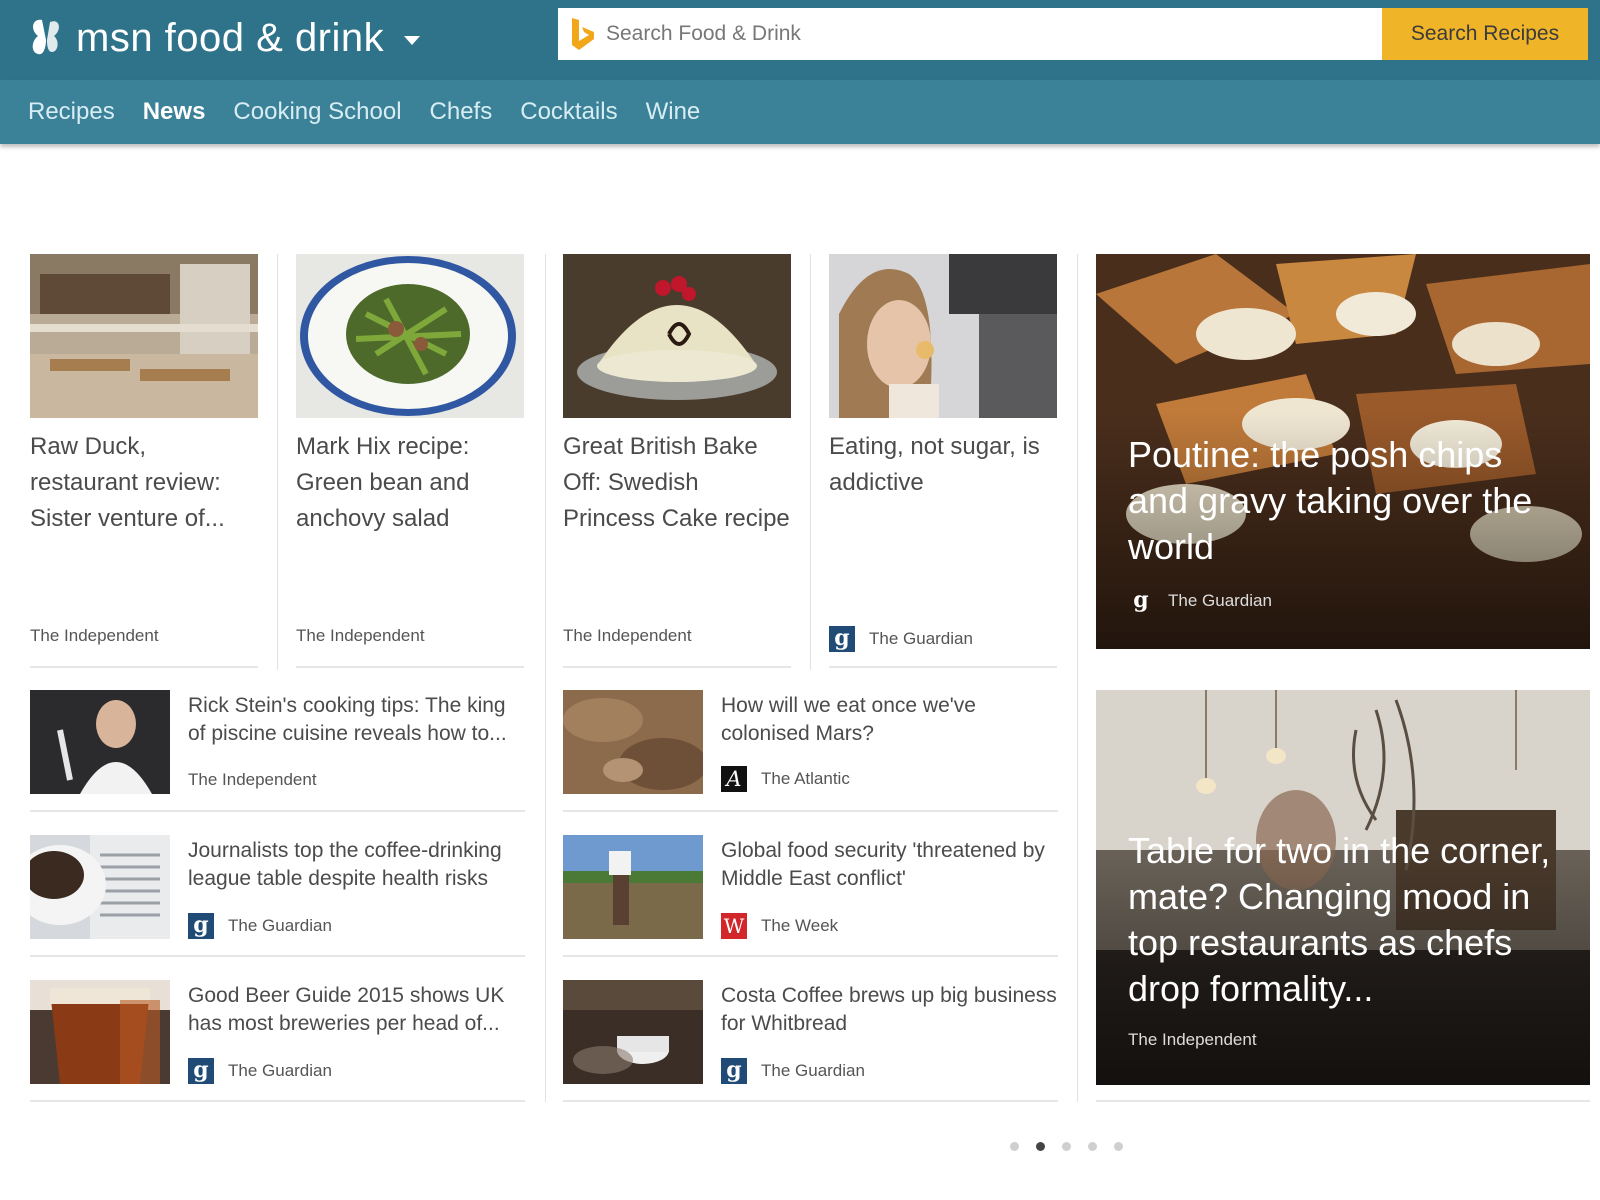  I want to click on article-source: W The Week, so click(779, 926).